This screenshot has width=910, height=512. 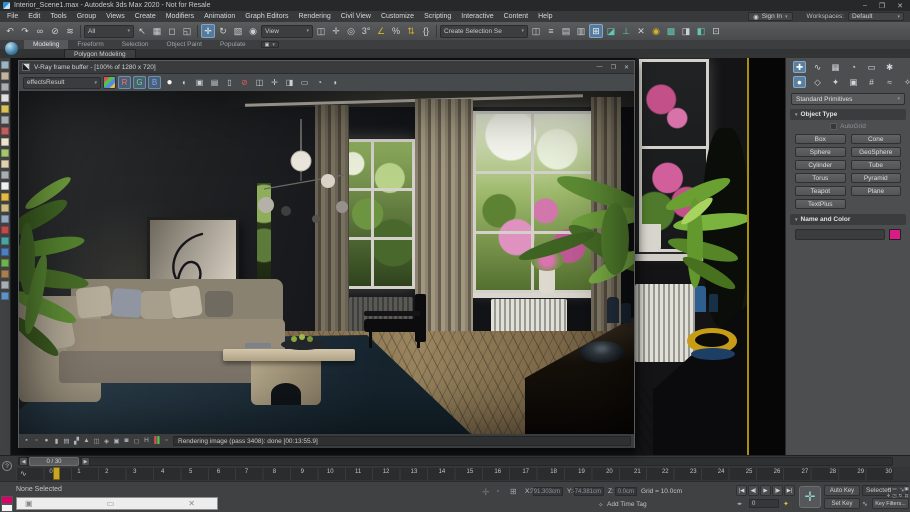 What do you see at coordinates (848, 219) in the screenshot?
I see `name-and-color-rollout: ▾ Name and Color` at bounding box center [848, 219].